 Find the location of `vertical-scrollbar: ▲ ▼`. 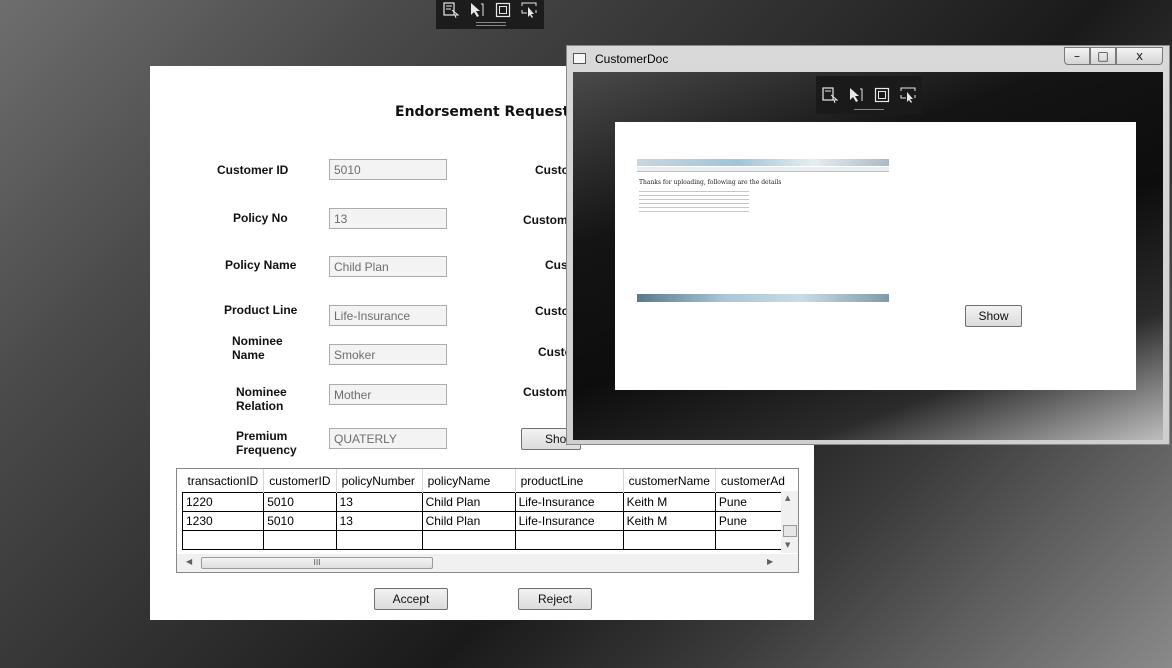

vertical-scrollbar: ▲ ▼ is located at coordinates (789, 522).